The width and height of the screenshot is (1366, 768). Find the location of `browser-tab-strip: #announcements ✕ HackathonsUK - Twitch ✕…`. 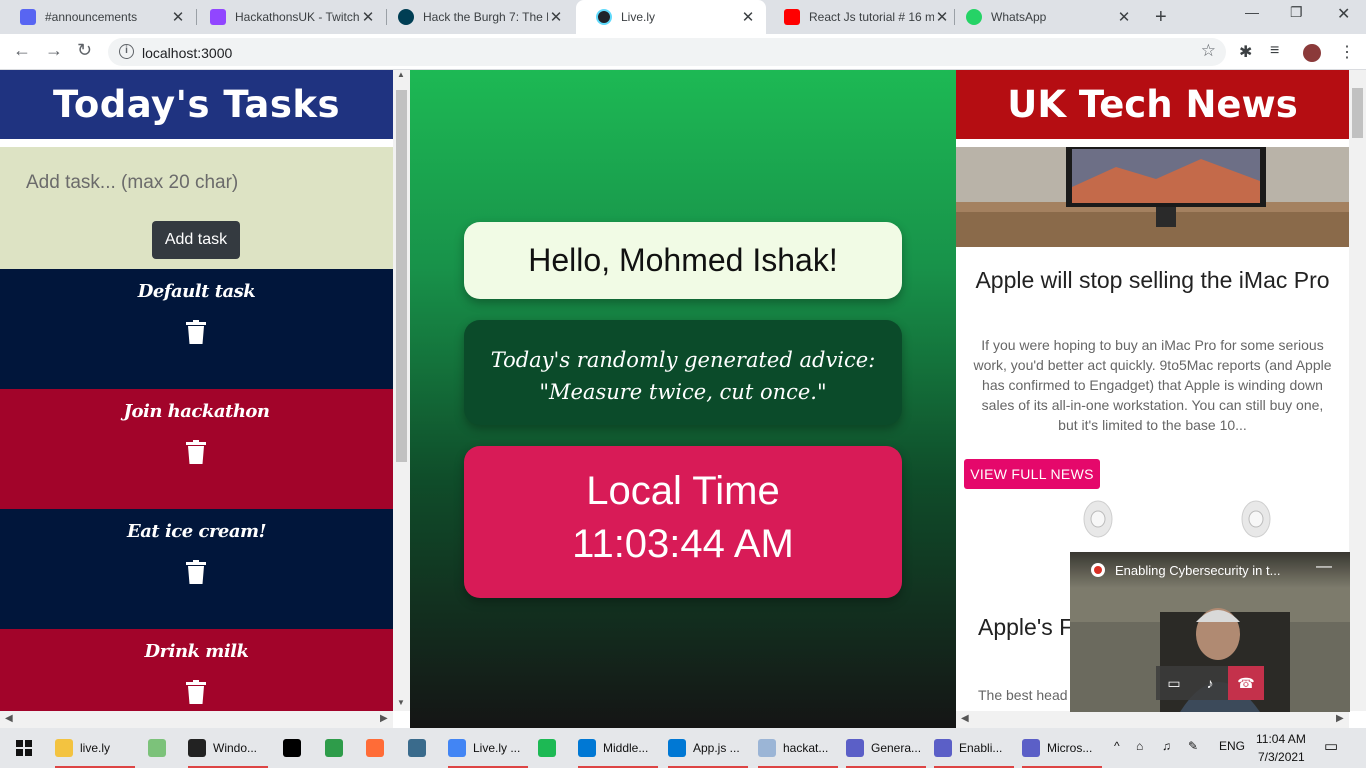

browser-tab-strip: #announcements ✕ HackathonsUK - Twitch ✕… is located at coordinates (683, 17).